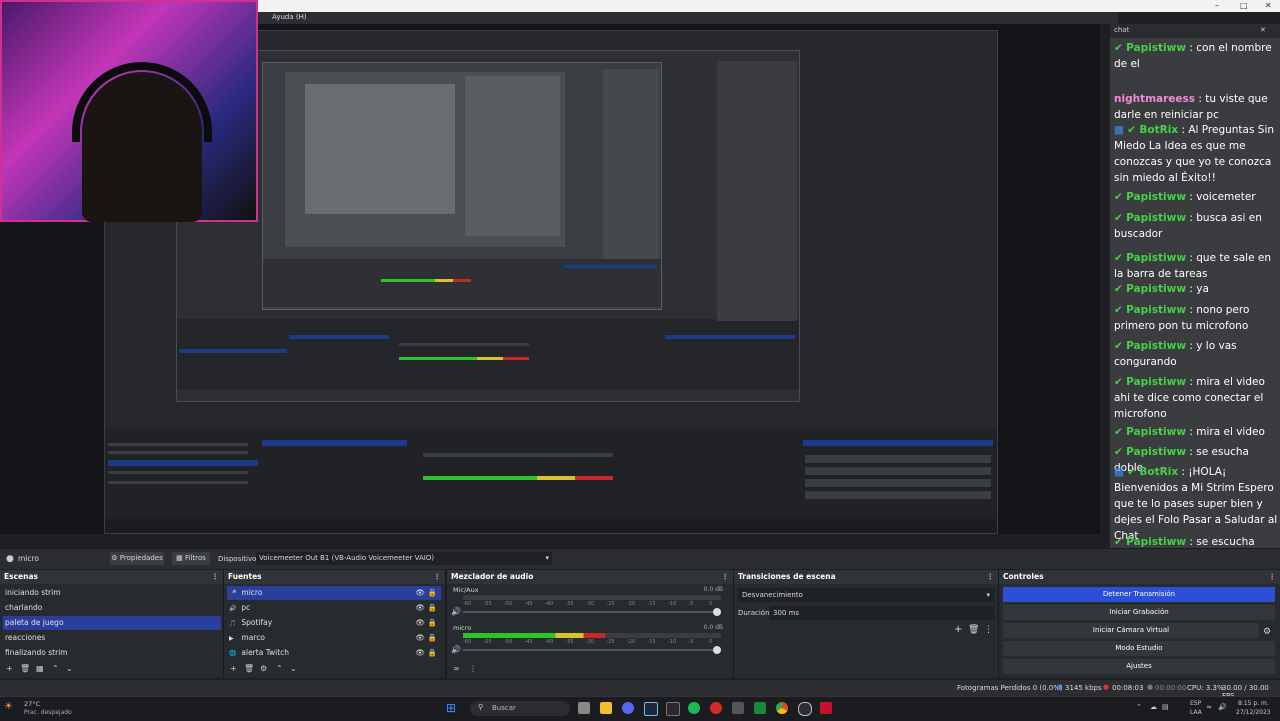  Describe the element at coordinates (1153, 707) in the screenshot. I see `cloud-icon: ☁` at that location.